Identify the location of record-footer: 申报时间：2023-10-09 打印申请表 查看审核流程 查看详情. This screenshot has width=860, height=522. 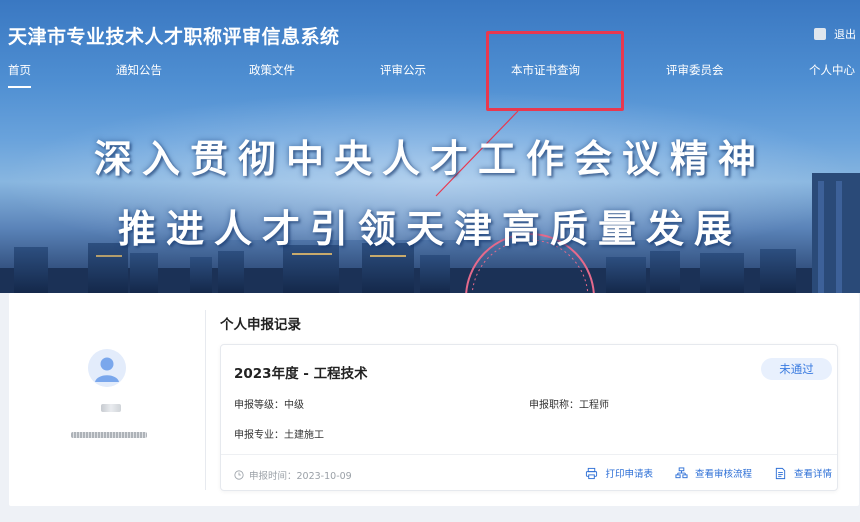
(529, 472).